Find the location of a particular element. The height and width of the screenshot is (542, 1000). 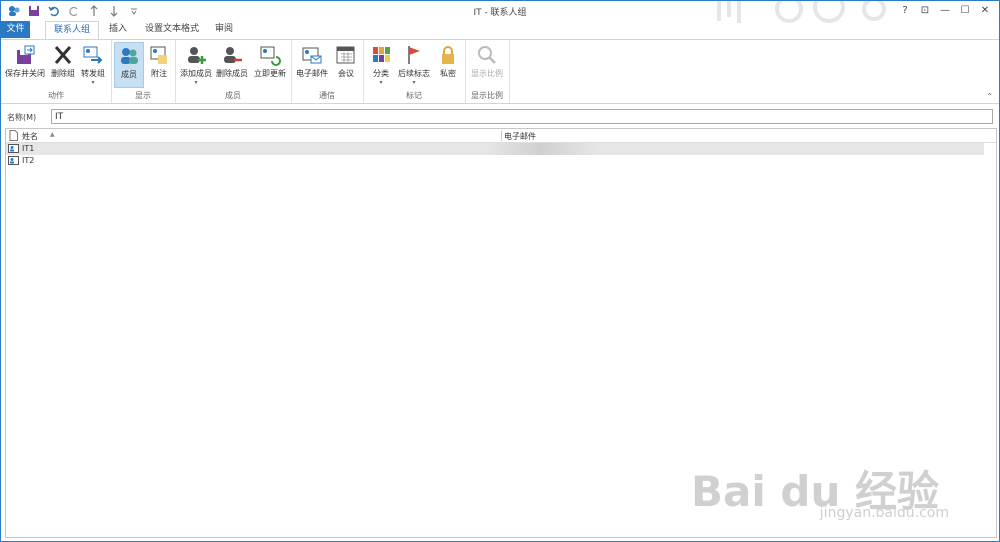

group-tags: 分类 ▾ 后续标志 ▾ 私密 标记 is located at coordinates (414, 71).